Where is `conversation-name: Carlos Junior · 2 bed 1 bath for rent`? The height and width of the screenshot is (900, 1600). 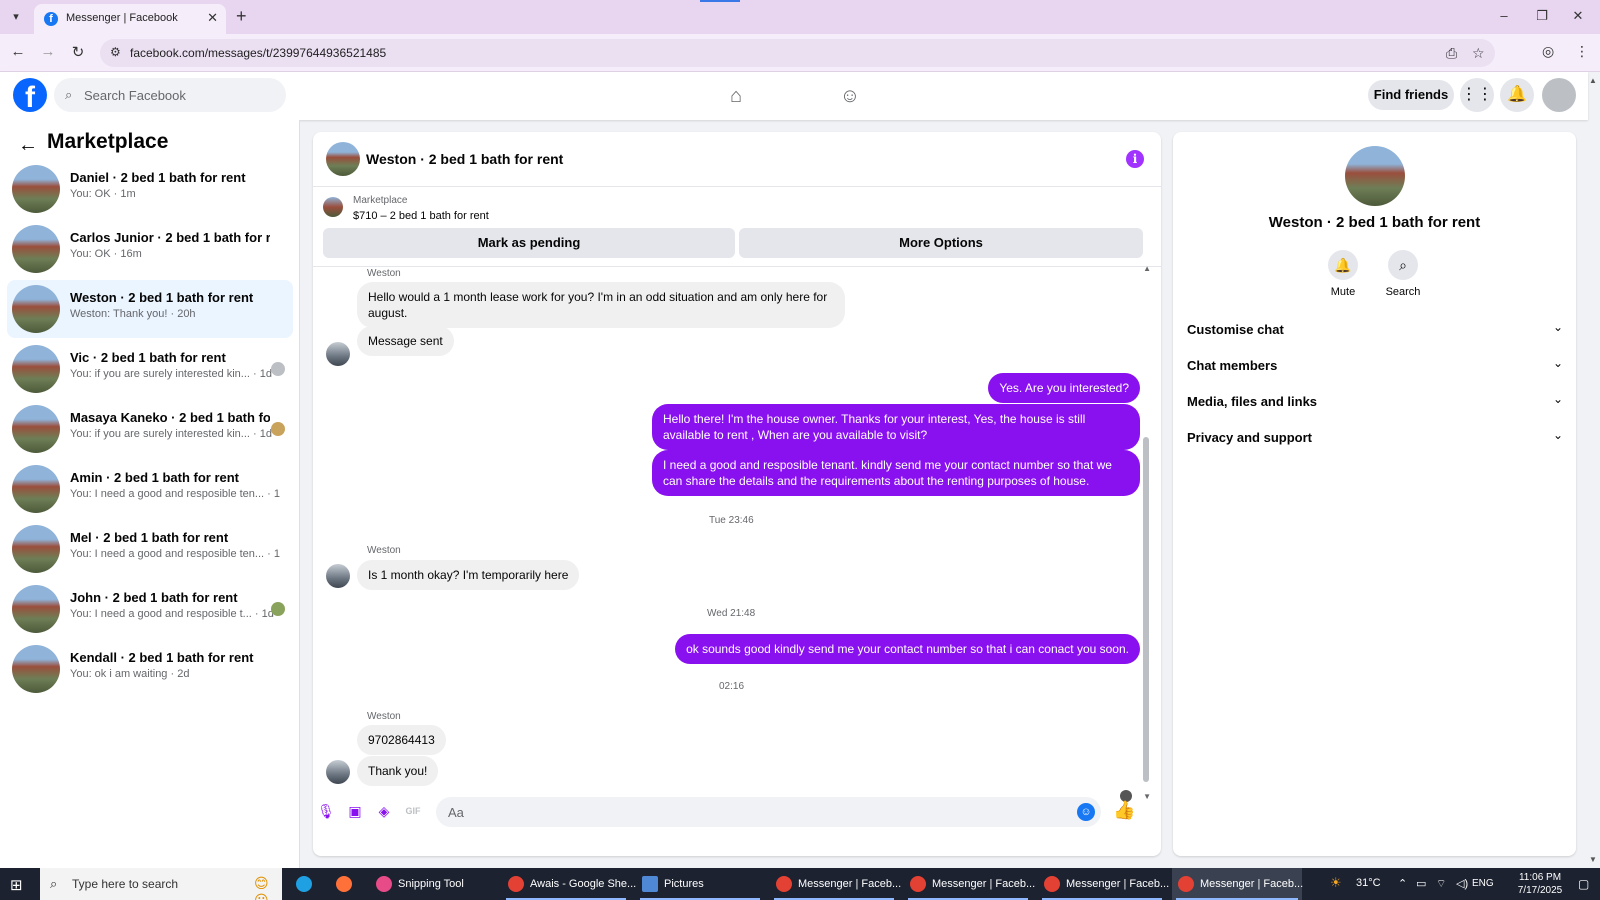
conversation-name: Carlos Junior · 2 bed 1 bath for rent is located at coordinates (170, 237).